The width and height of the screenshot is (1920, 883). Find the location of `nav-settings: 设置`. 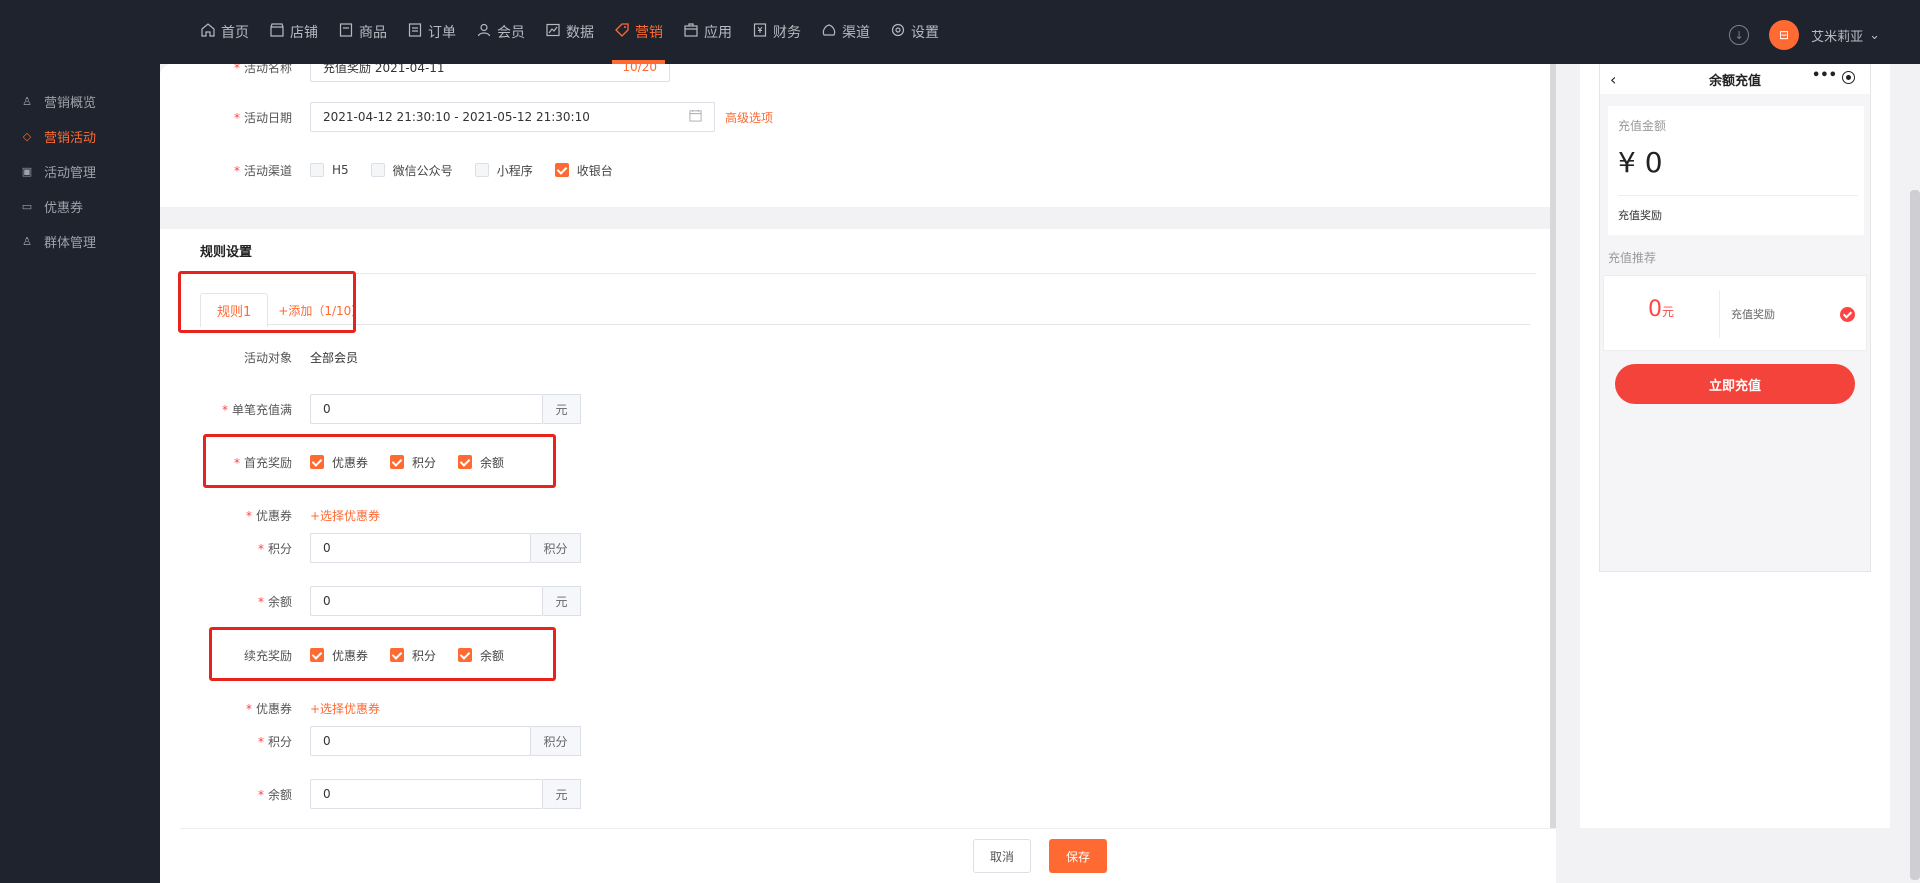

nav-settings: 设置 is located at coordinates (914, 32).